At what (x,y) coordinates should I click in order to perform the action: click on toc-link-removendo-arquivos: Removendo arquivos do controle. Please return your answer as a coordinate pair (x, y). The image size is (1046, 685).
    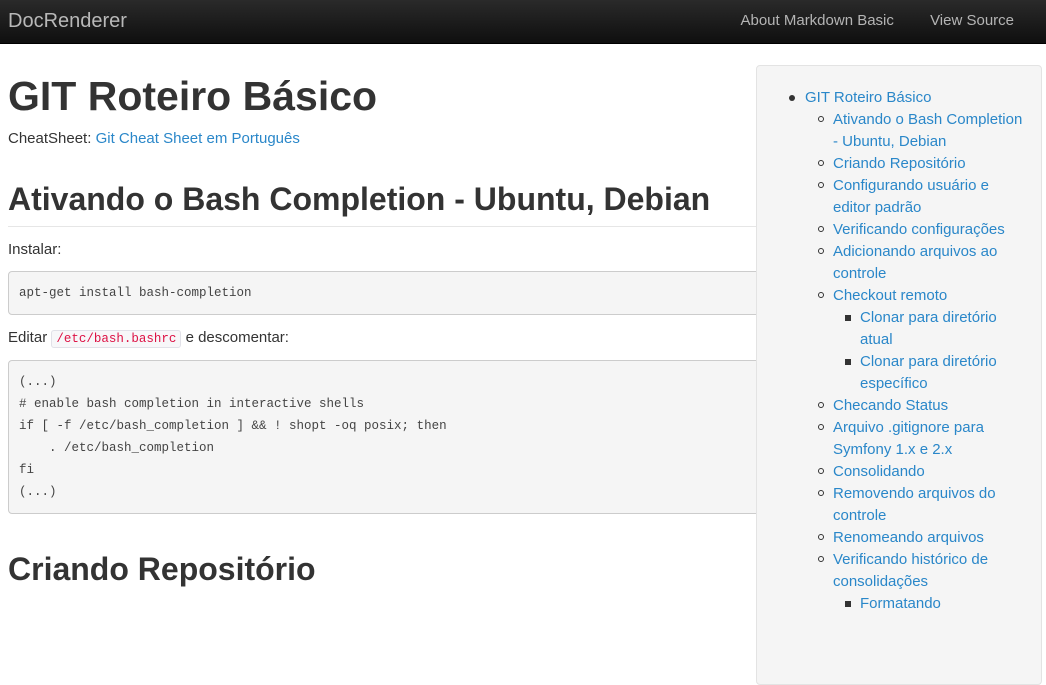
    Looking at the image, I should click on (914, 504).